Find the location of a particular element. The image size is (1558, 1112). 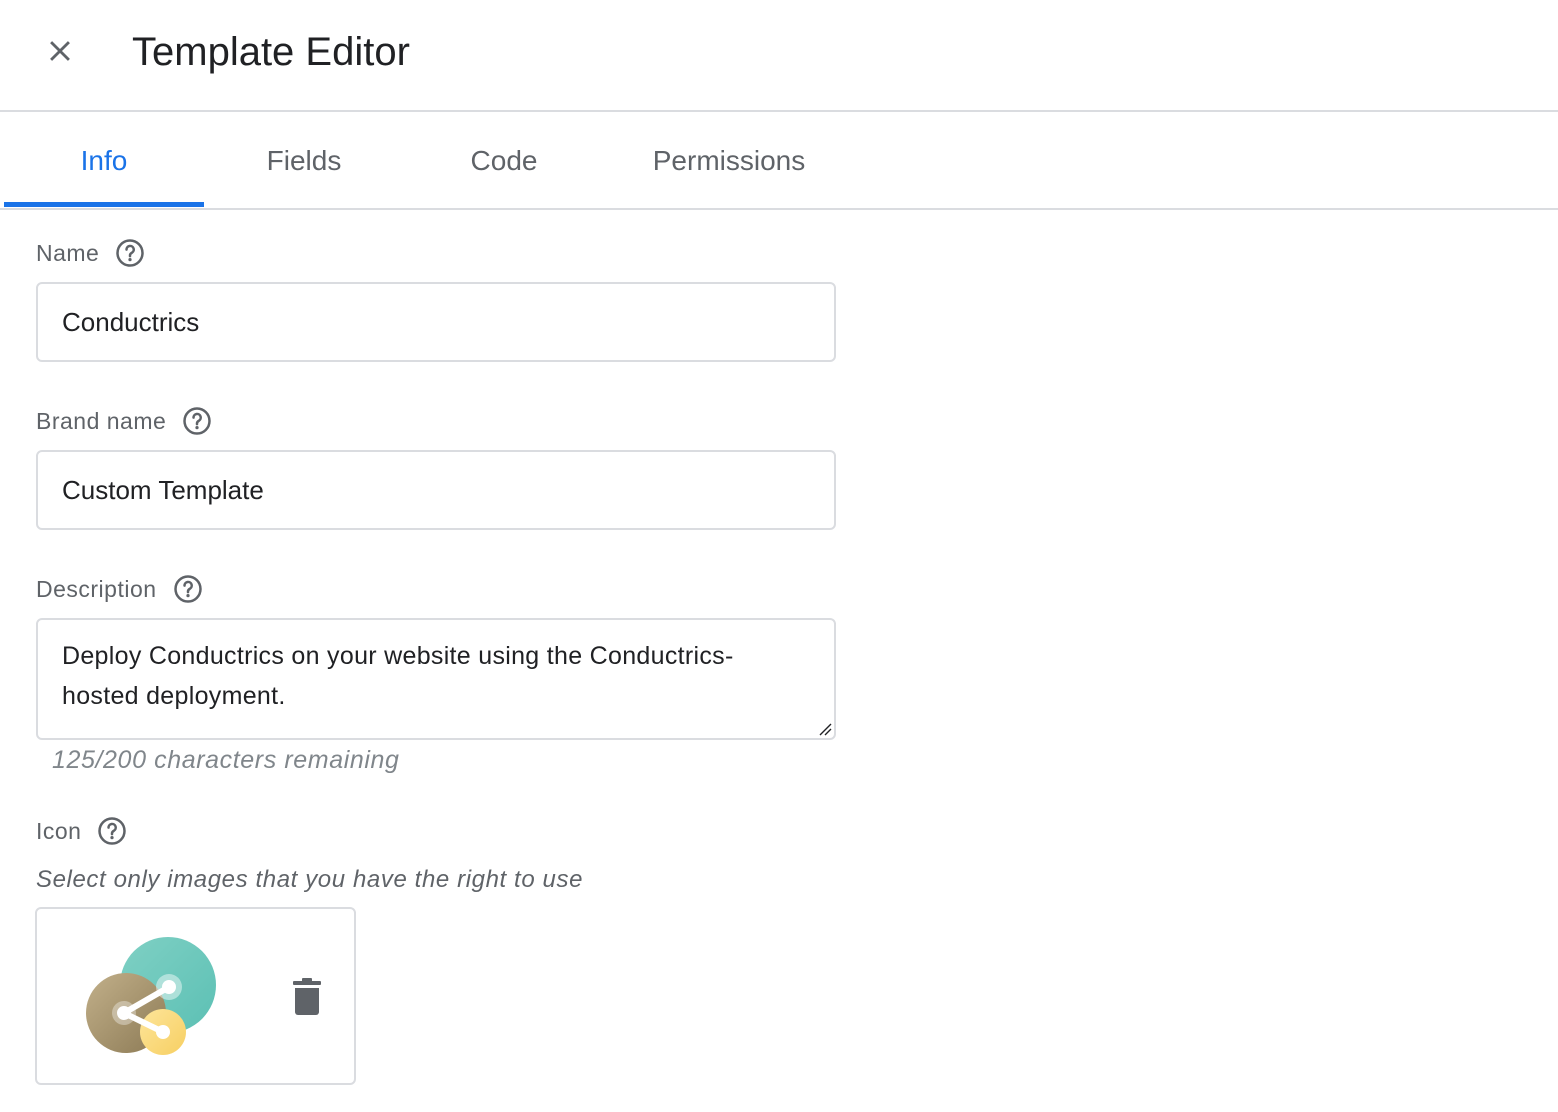

name-input is located at coordinates (432, 322).